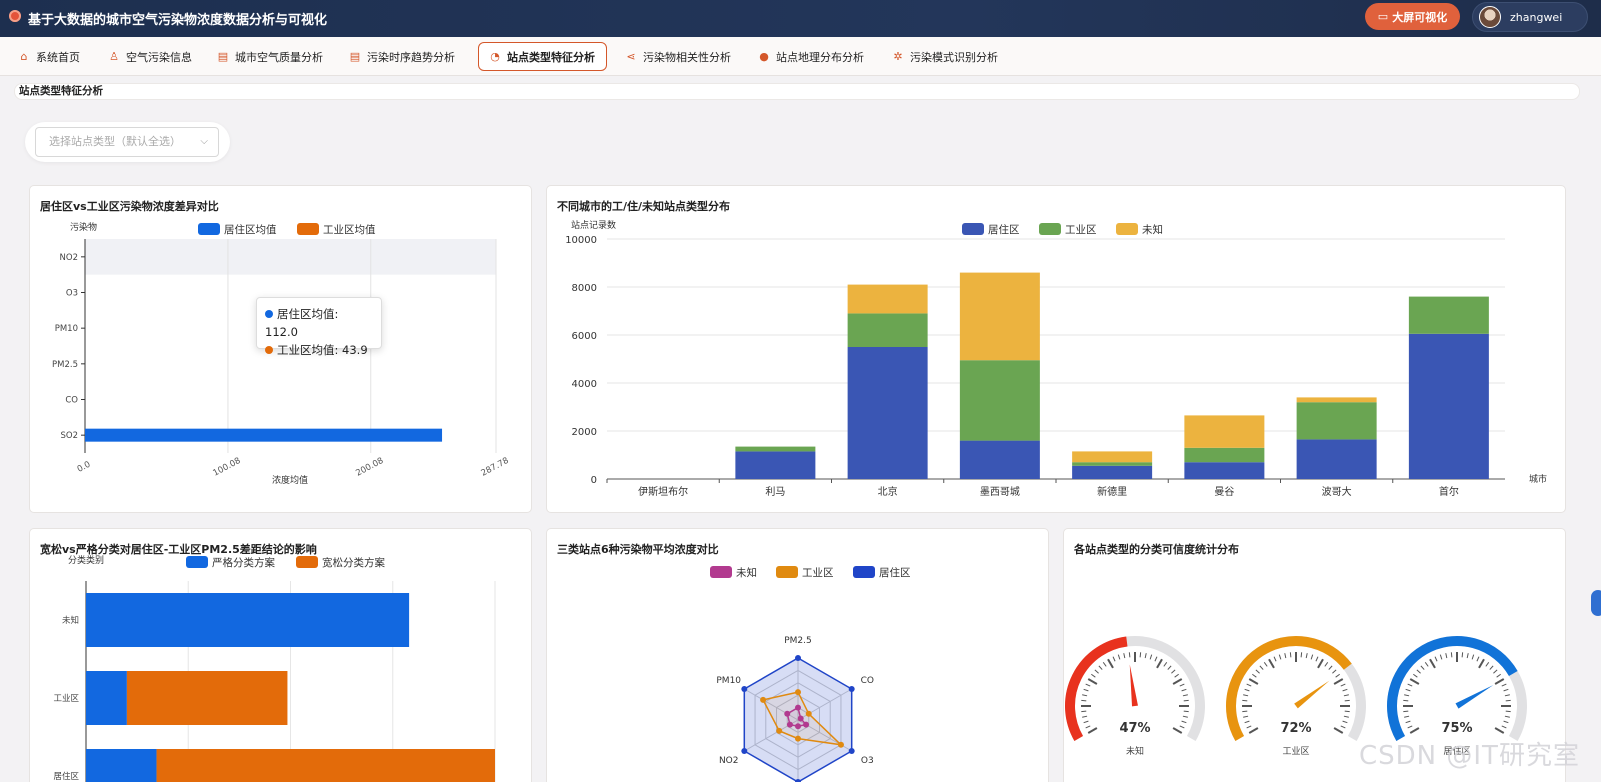 The width and height of the screenshot is (1601, 782). Describe the element at coordinates (15, 16) in the screenshot. I see `logo-icon` at that location.